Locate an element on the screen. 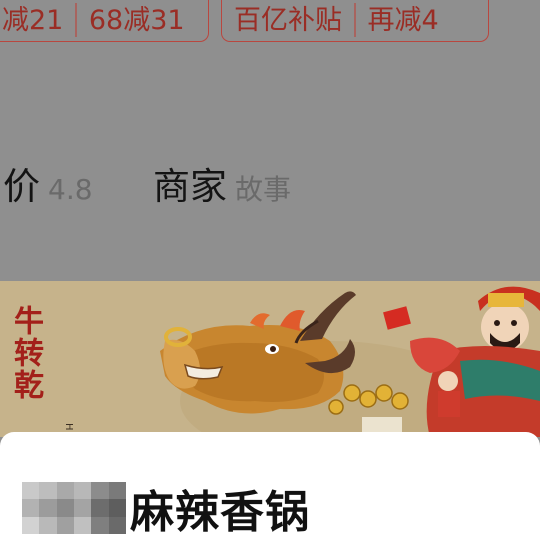  merchant-label: 商家 is located at coordinates (190, 186).